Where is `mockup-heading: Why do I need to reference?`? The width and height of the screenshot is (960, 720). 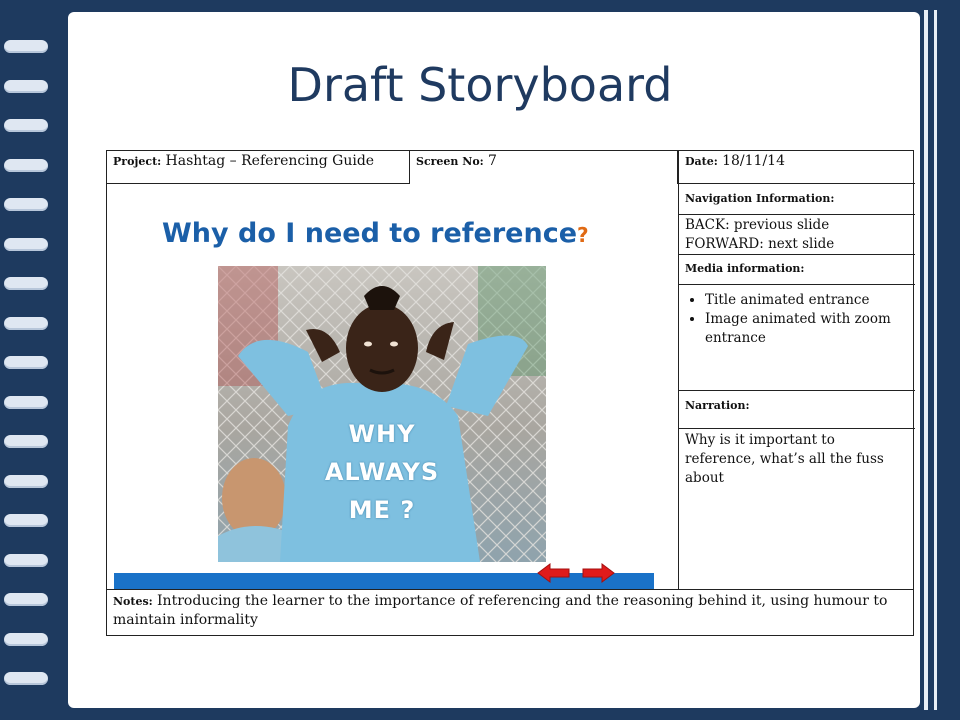
mockup-heading: Why do I need to reference? is located at coordinates (375, 233).